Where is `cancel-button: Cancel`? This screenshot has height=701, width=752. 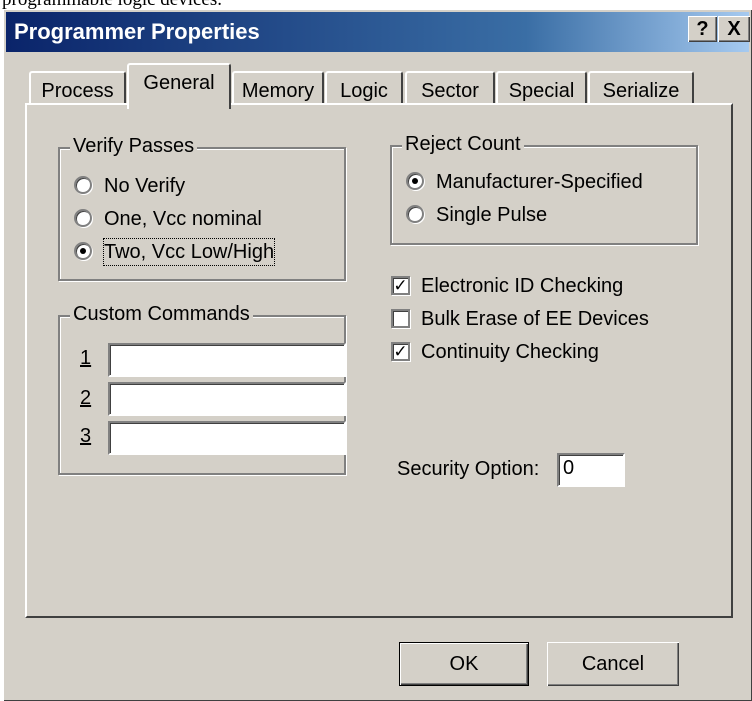 cancel-button: Cancel is located at coordinates (613, 664).